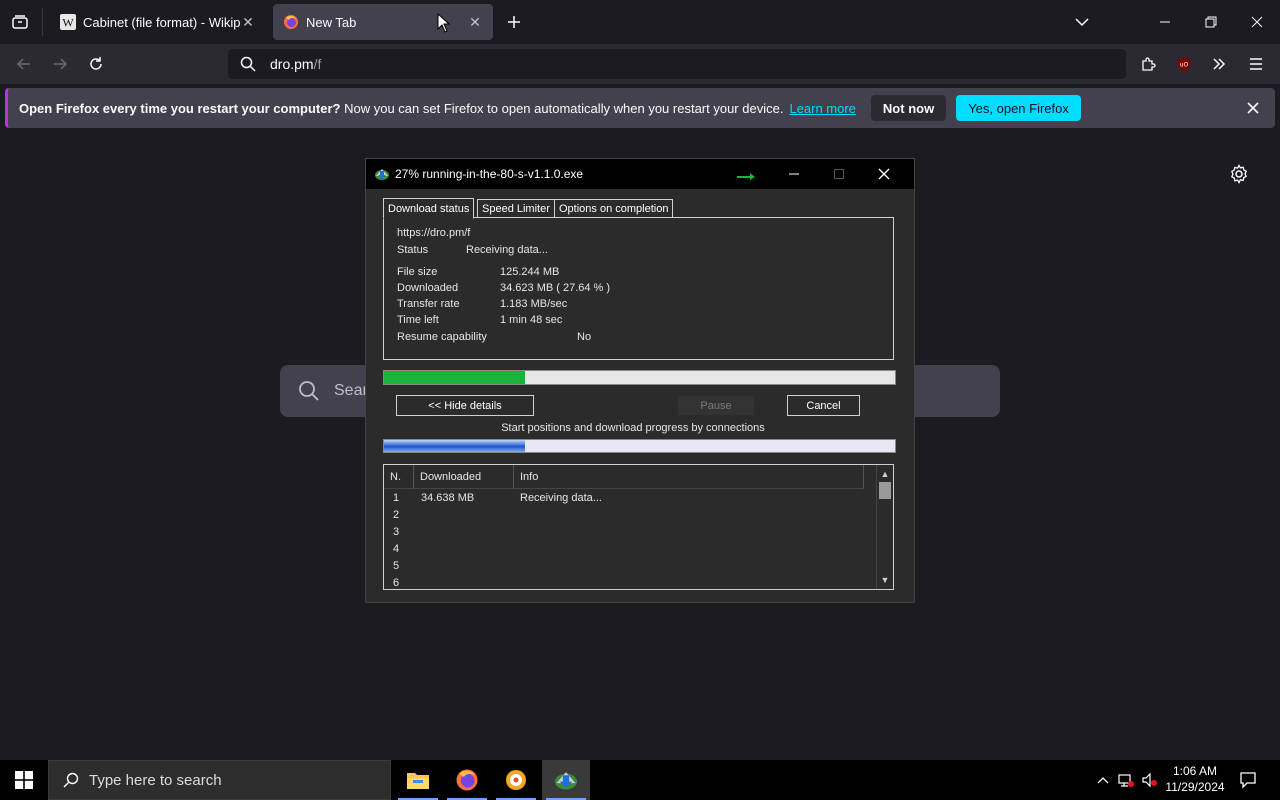 Image resolution: width=1280 pixels, height=800 pixels. What do you see at coordinates (746, 176) in the screenshot?
I see `busy-arrow-icon` at bounding box center [746, 176].